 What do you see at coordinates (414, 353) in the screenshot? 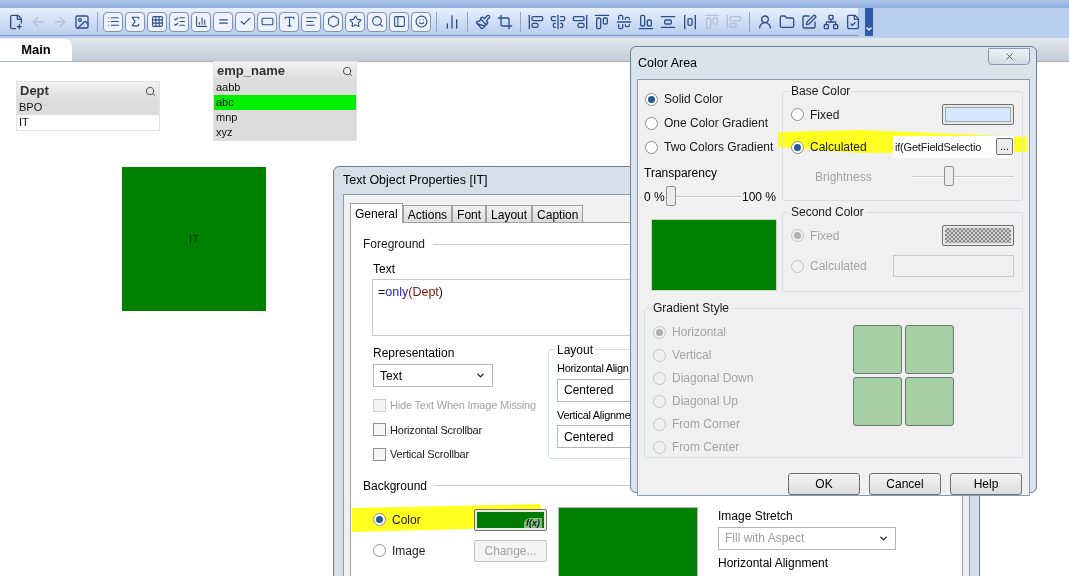
I see `field-label: Representation` at bounding box center [414, 353].